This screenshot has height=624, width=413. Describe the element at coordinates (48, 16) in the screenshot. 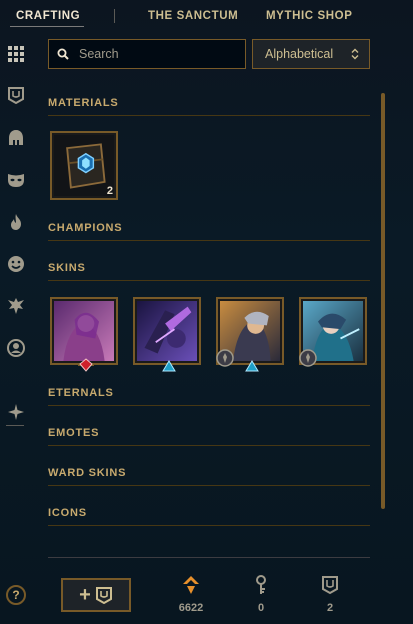

I see `tab-crafting: CRAFTING` at that location.